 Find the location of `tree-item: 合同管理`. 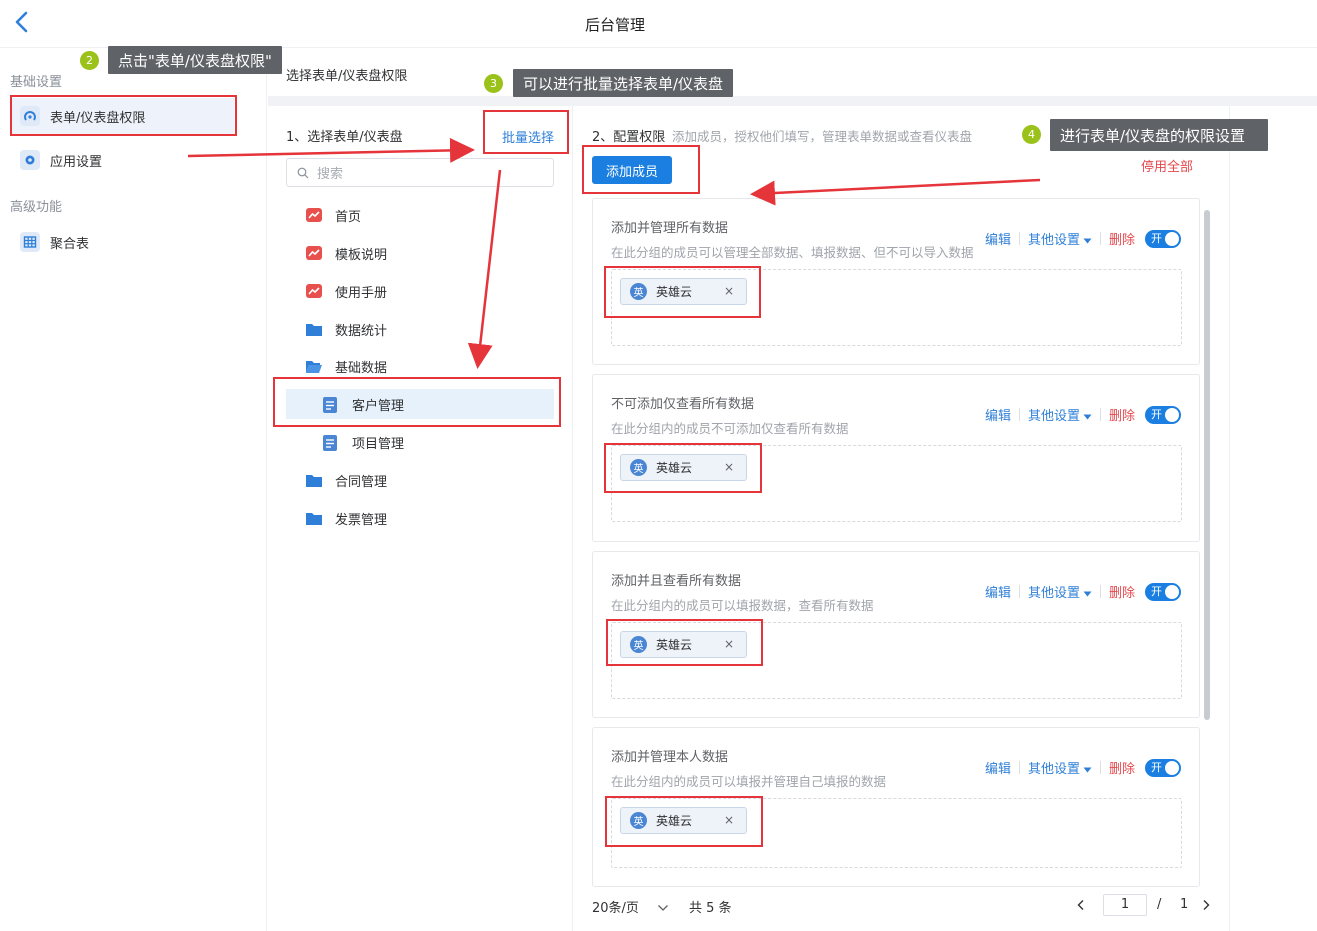

tree-item: 合同管理 is located at coordinates (346, 480).